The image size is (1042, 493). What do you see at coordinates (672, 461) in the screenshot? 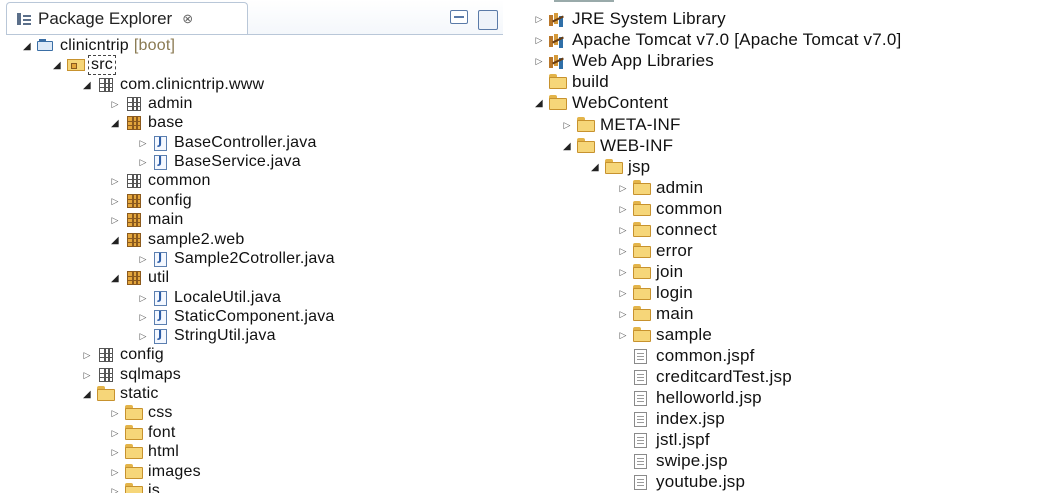
I see `tree-item: swipe.jsp` at bounding box center [672, 461].